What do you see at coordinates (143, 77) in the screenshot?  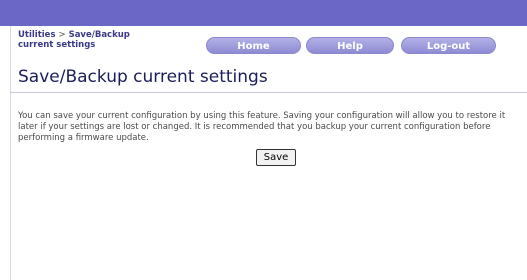 I see `page-title: Save/Backup current settings` at bounding box center [143, 77].